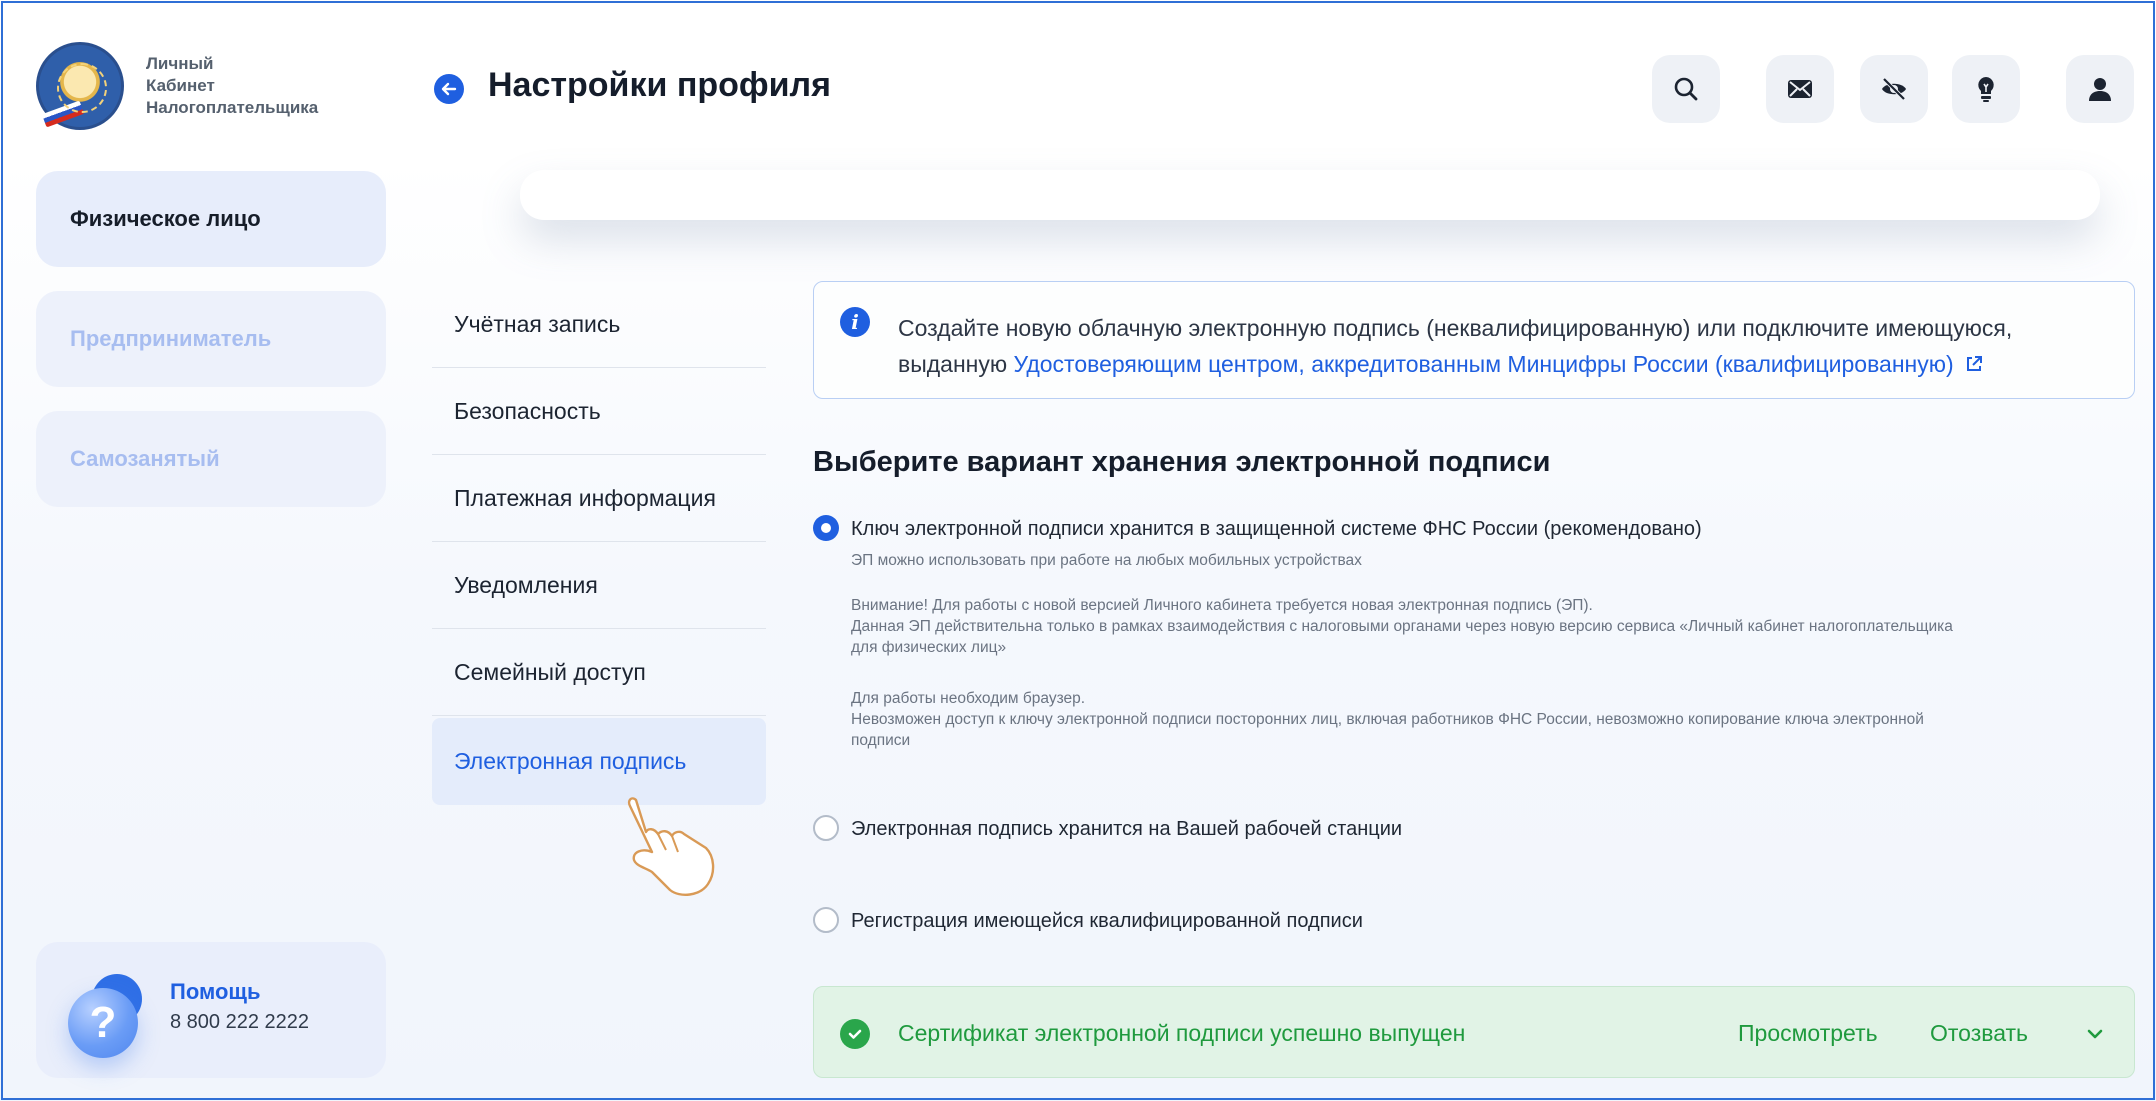 This screenshot has height=1101, width=2156. I want to click on menu-item-label: Учётная запись, so click(537, 323).